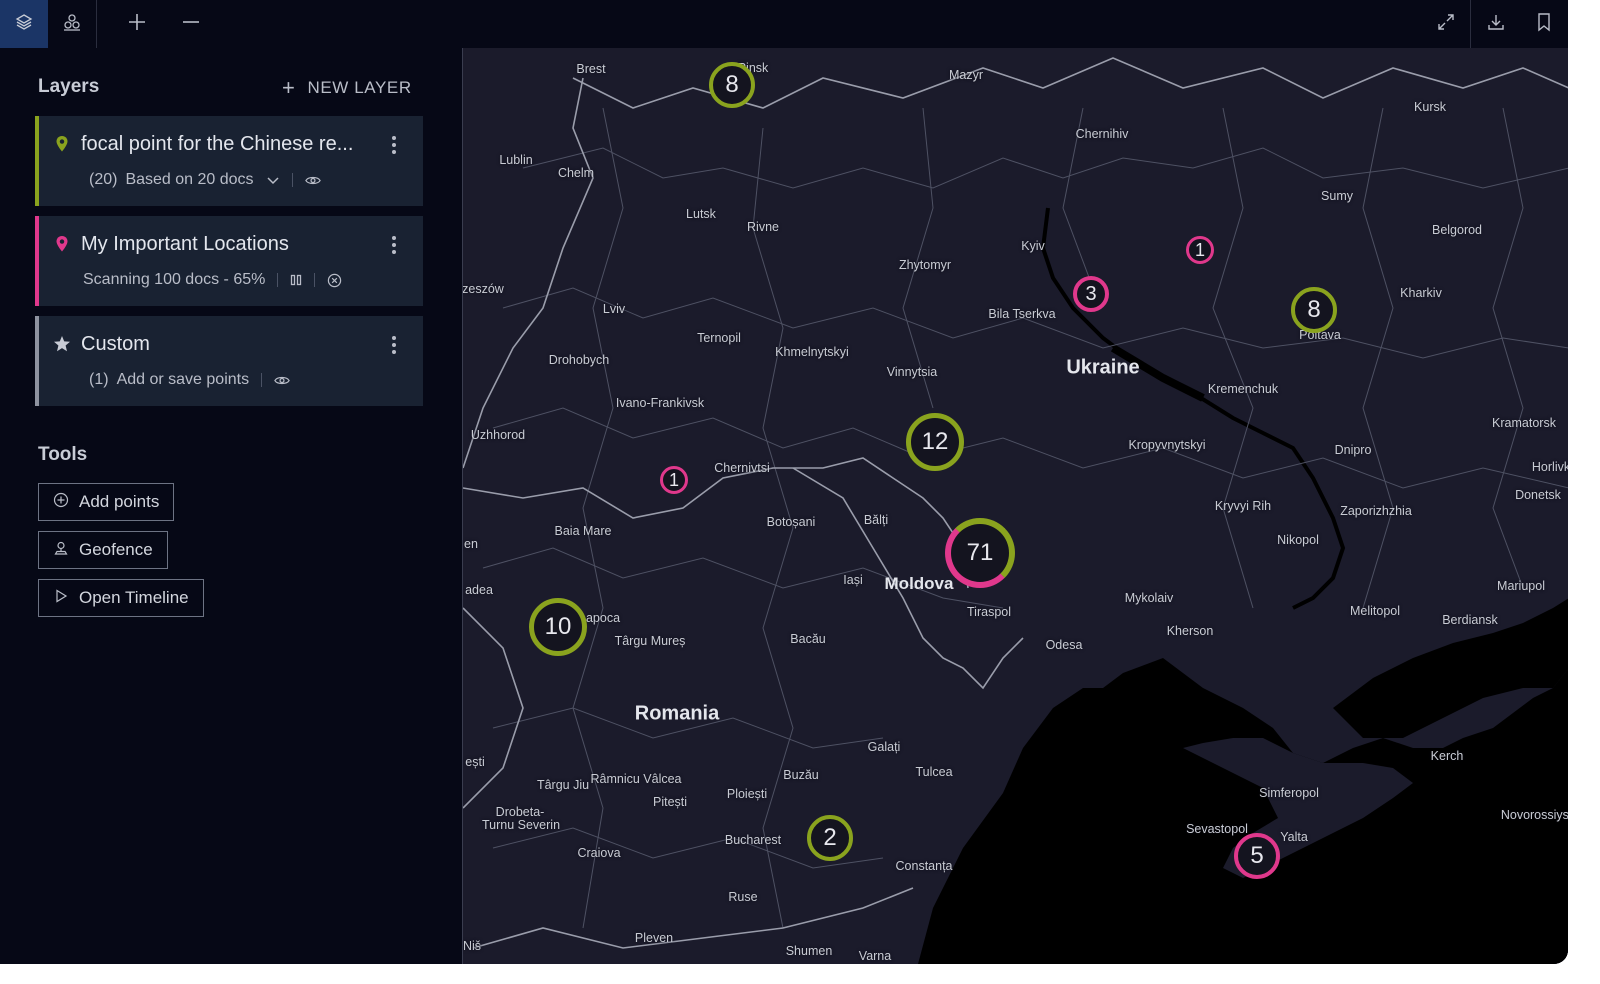  Describe the element at coordinates (115, 344) in the screenshot. I see `layer-title: Custom` at that location.